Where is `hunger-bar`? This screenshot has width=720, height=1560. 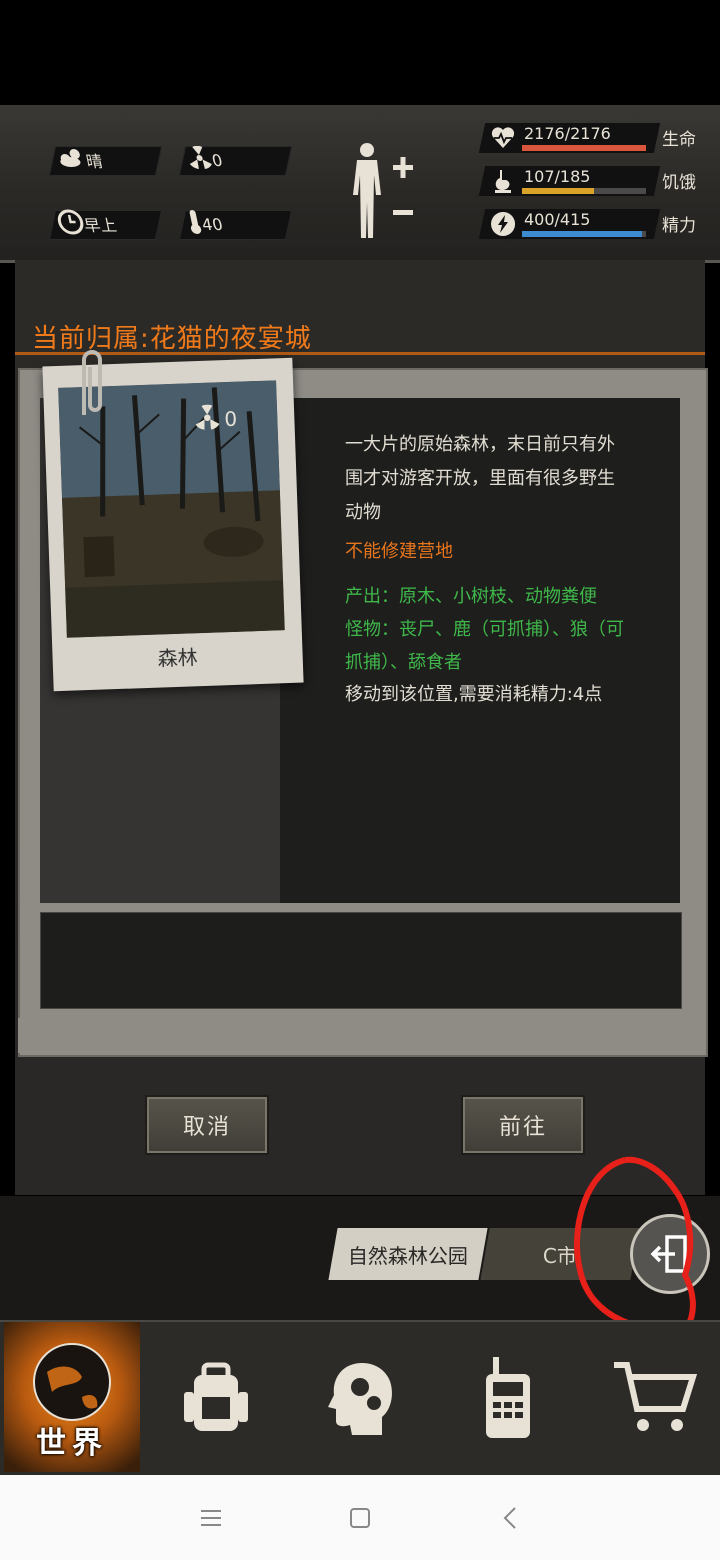
hunger-bar is located at coordinates (584, 191).